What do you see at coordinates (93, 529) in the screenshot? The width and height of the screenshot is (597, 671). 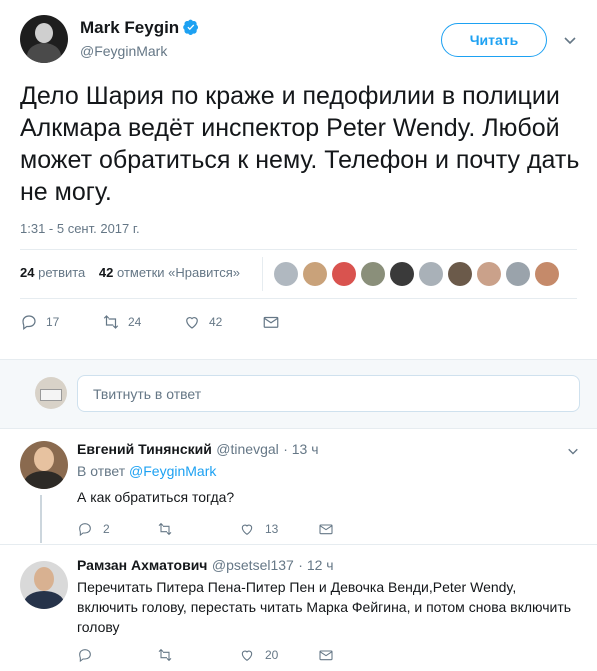 I see `reply-action: 2` at bounding box center [93, 529].